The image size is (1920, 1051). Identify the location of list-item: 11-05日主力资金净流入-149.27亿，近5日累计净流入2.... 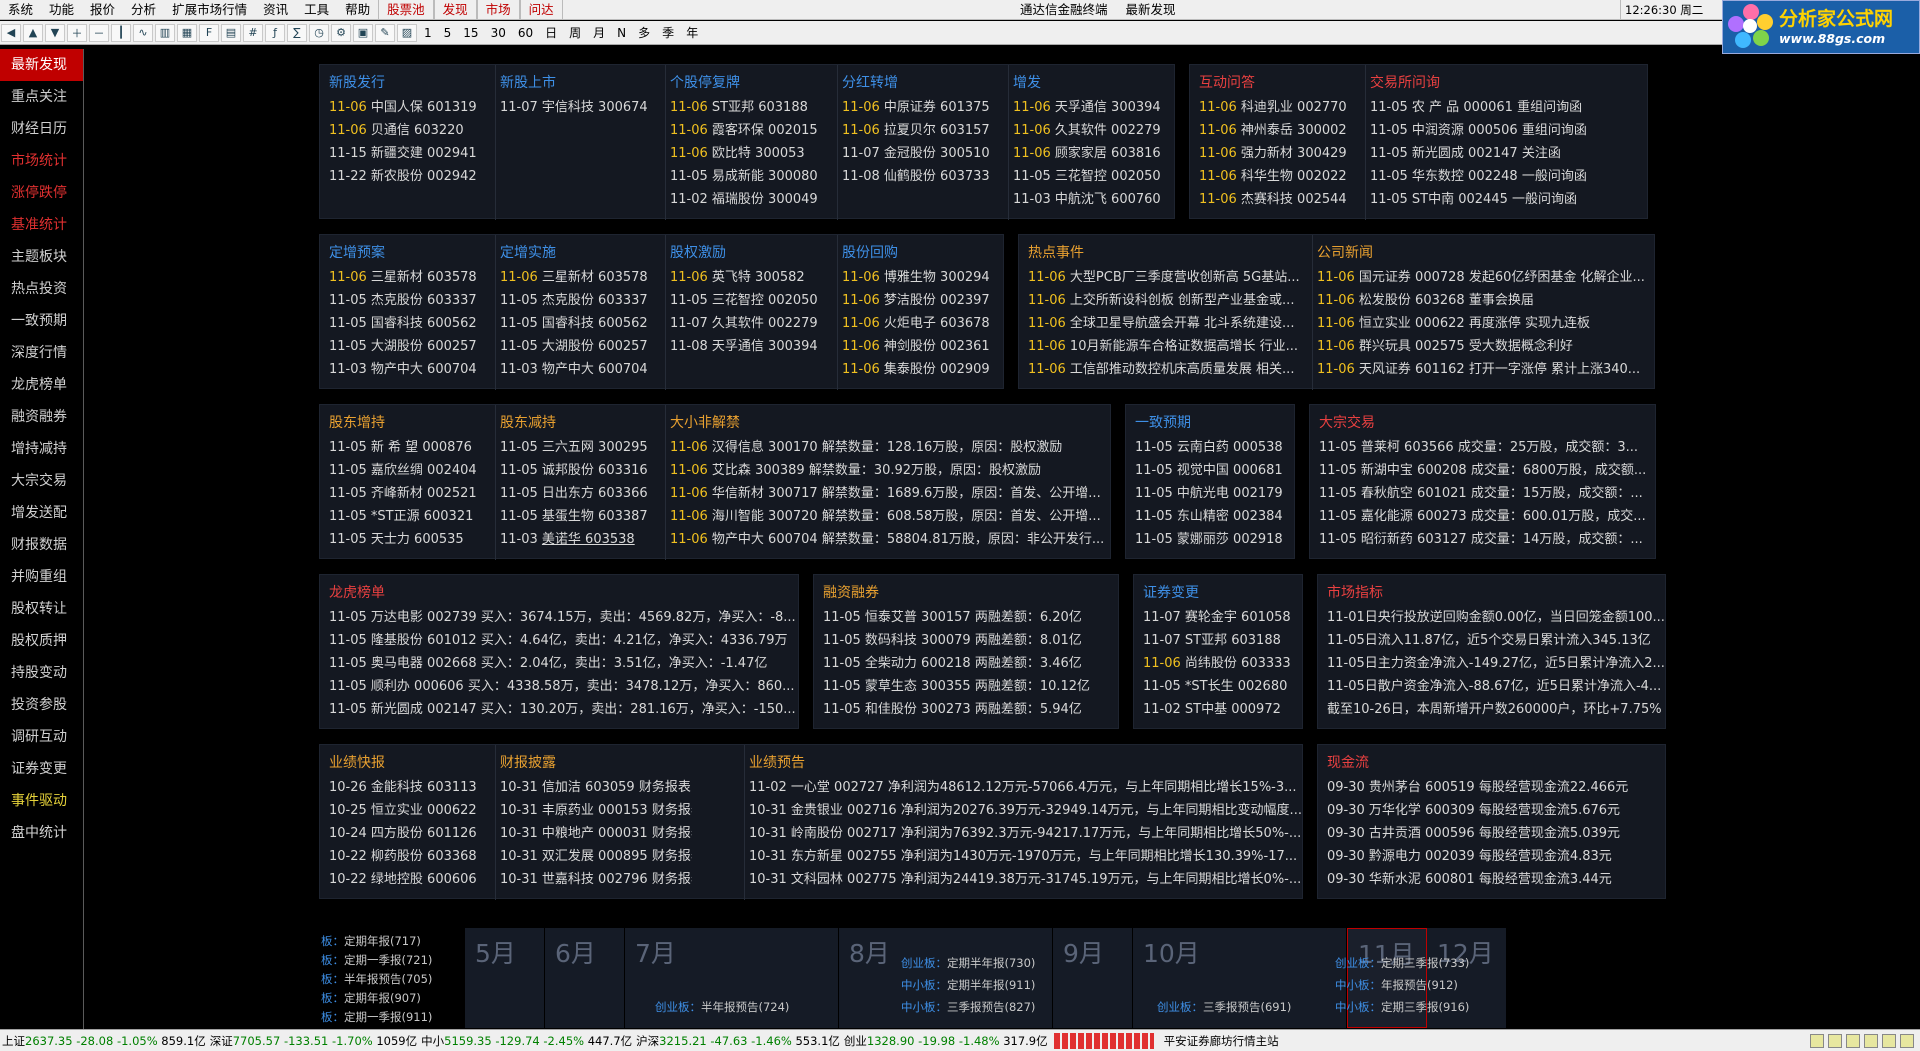
(1496, 663).